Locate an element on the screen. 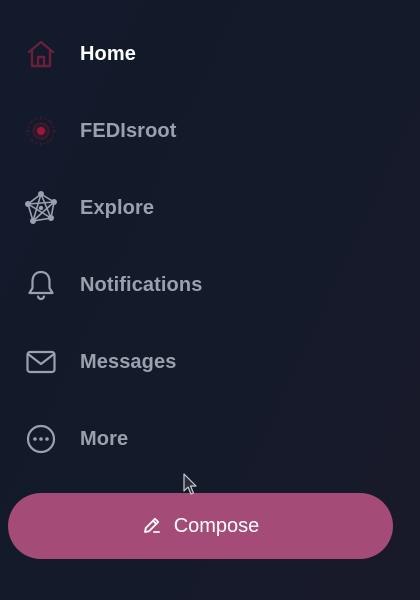 The height and width of the screenshot is (600, 420). home-icon is located at coordinates (41, 54).